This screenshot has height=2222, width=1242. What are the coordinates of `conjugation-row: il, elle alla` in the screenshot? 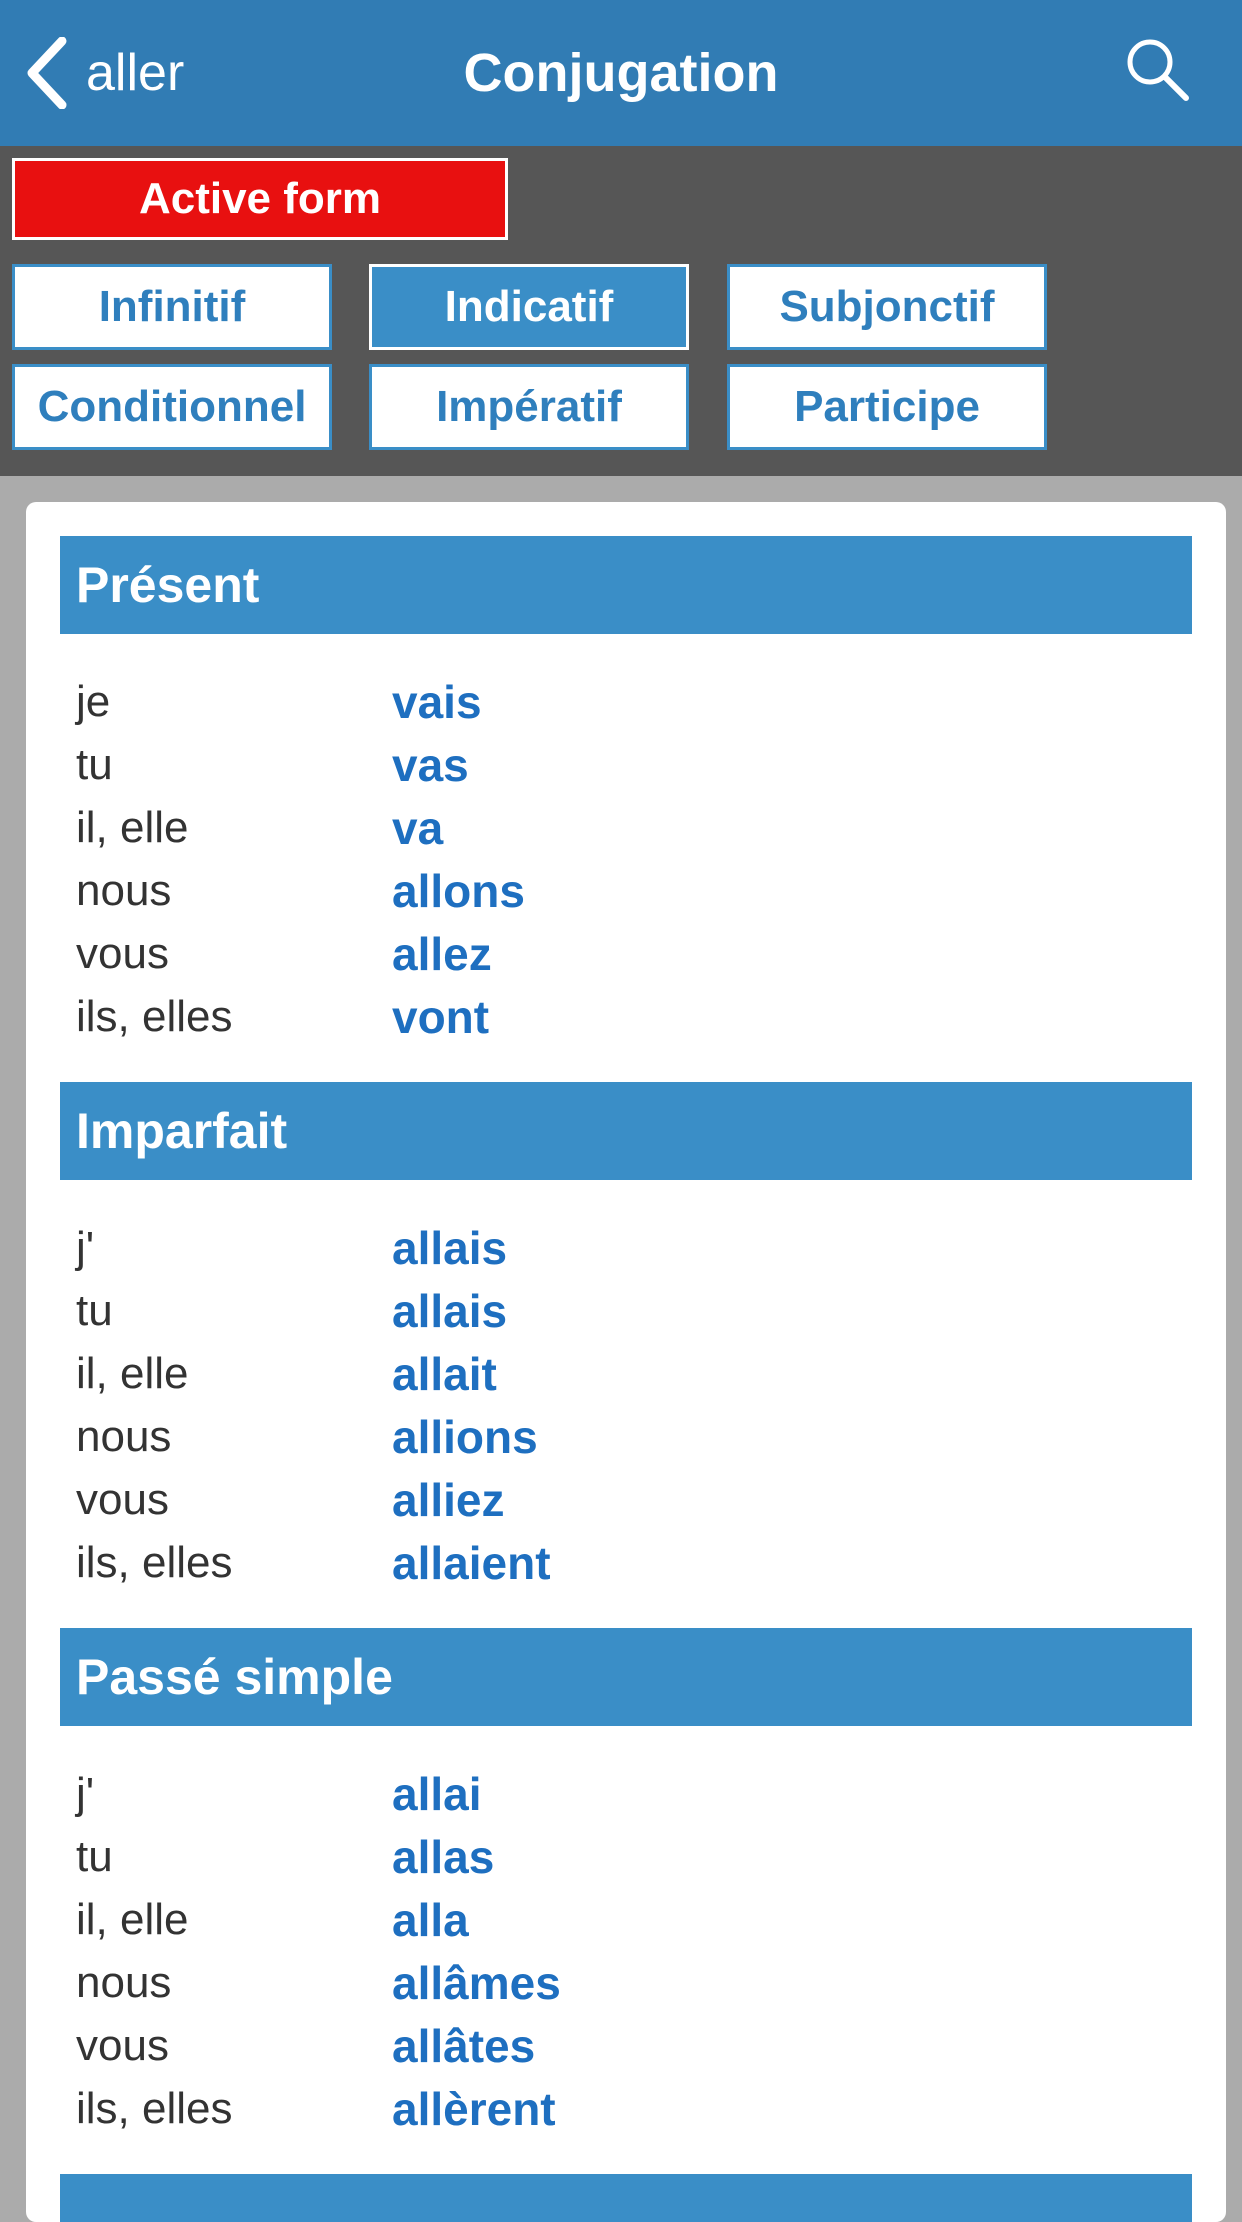 It's located at (626, 1919).